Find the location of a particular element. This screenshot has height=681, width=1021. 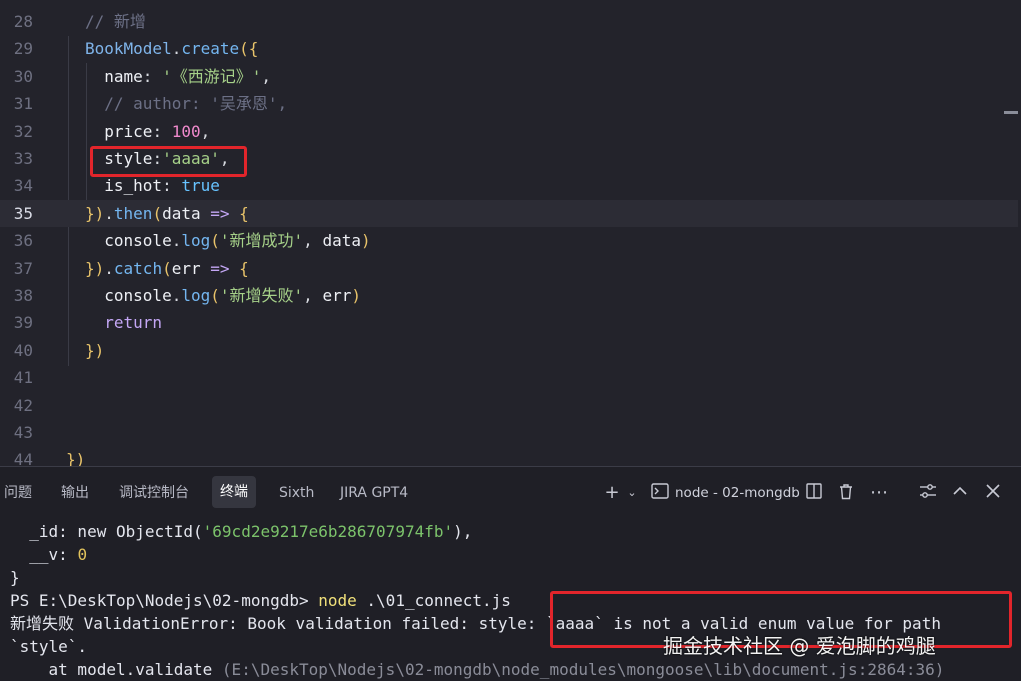

error-message: `style`. is located at coordinates (49, 646).